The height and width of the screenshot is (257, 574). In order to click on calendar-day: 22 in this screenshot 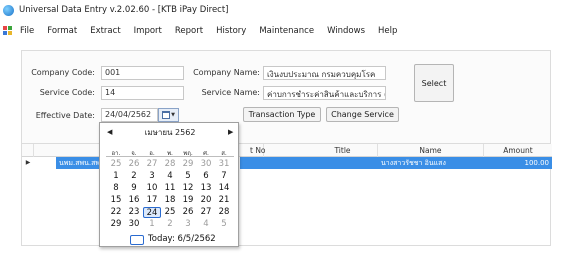, I will do `click(116, 212)`.